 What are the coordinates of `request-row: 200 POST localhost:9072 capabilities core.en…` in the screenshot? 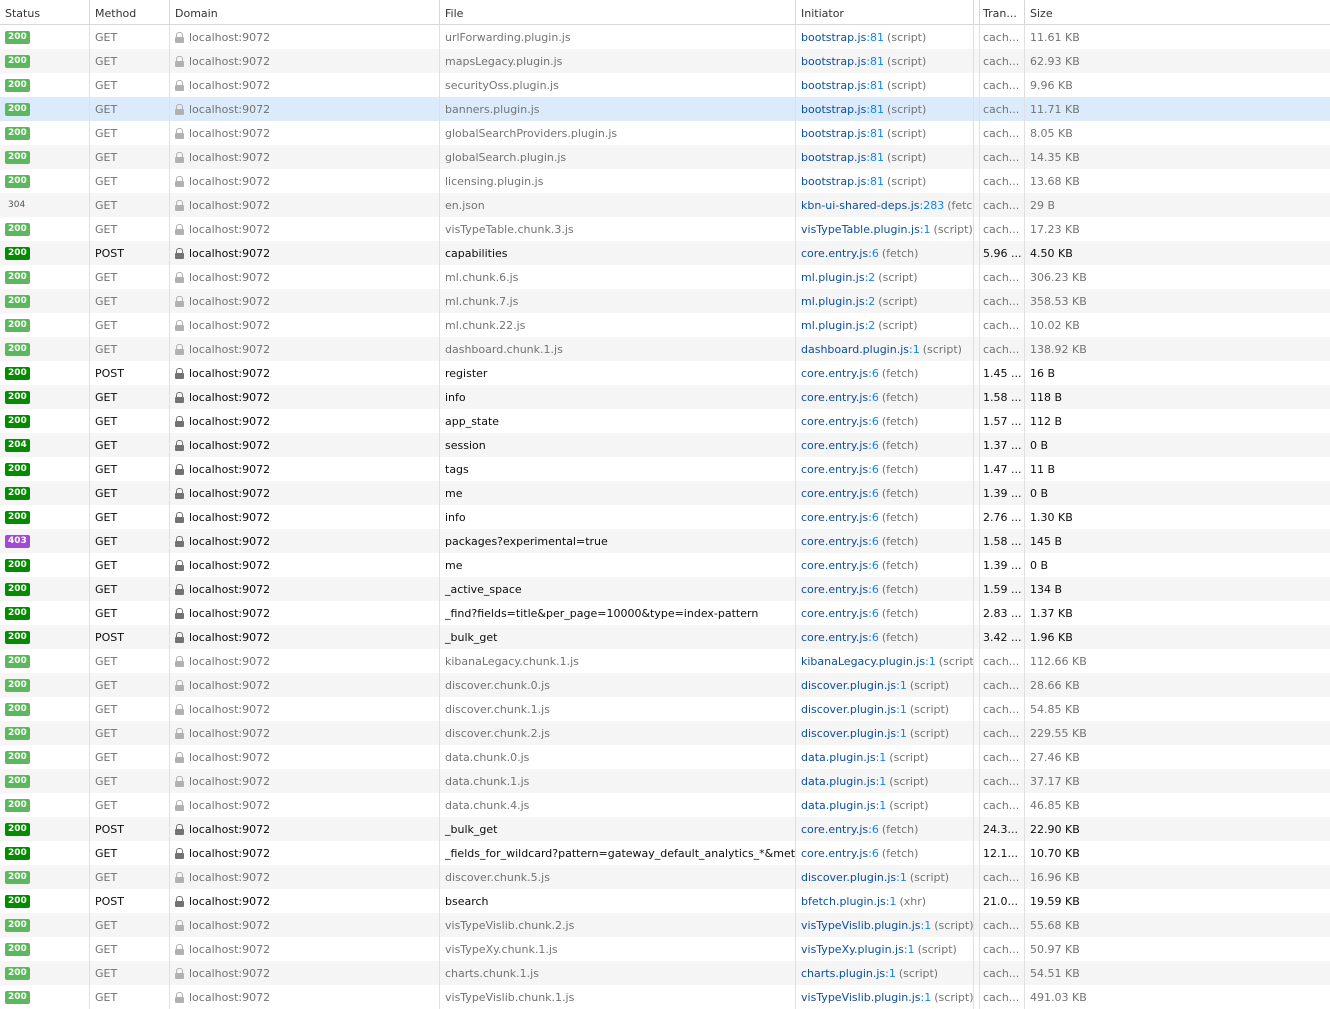 It's located at (665, 253).